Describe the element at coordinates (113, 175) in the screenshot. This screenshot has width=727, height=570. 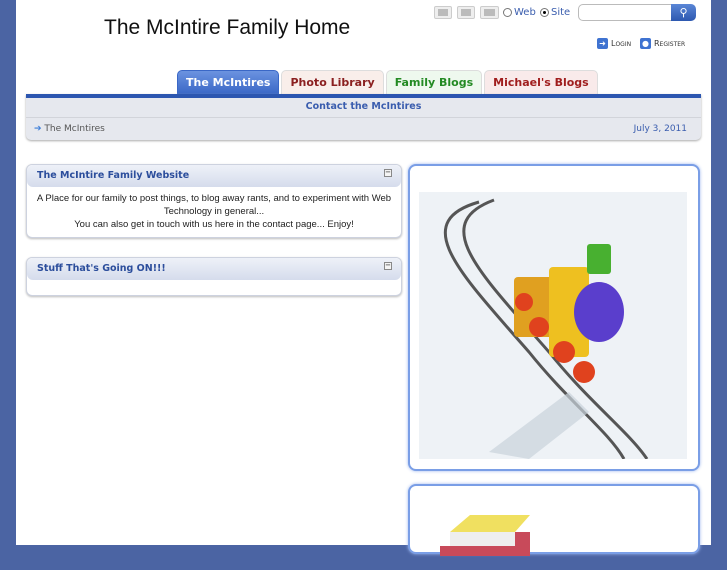
I see `box-title: The McIntire Family Website` at that location.